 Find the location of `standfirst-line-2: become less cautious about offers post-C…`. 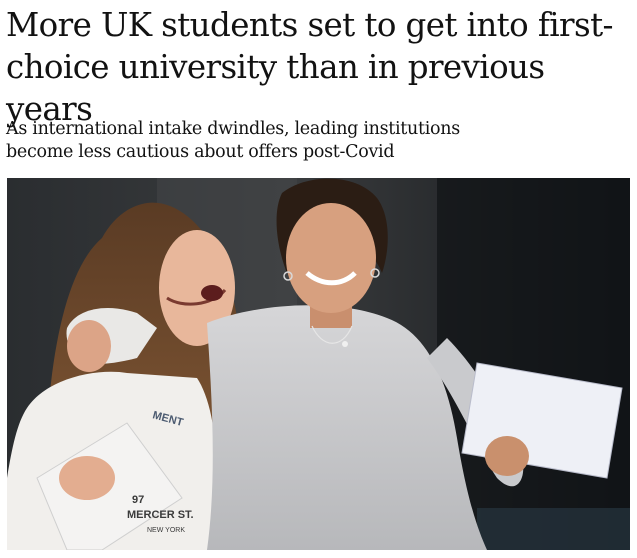

standfirst-line-2: become less cautious about offers post-C… is located at coordinates (200, 152).